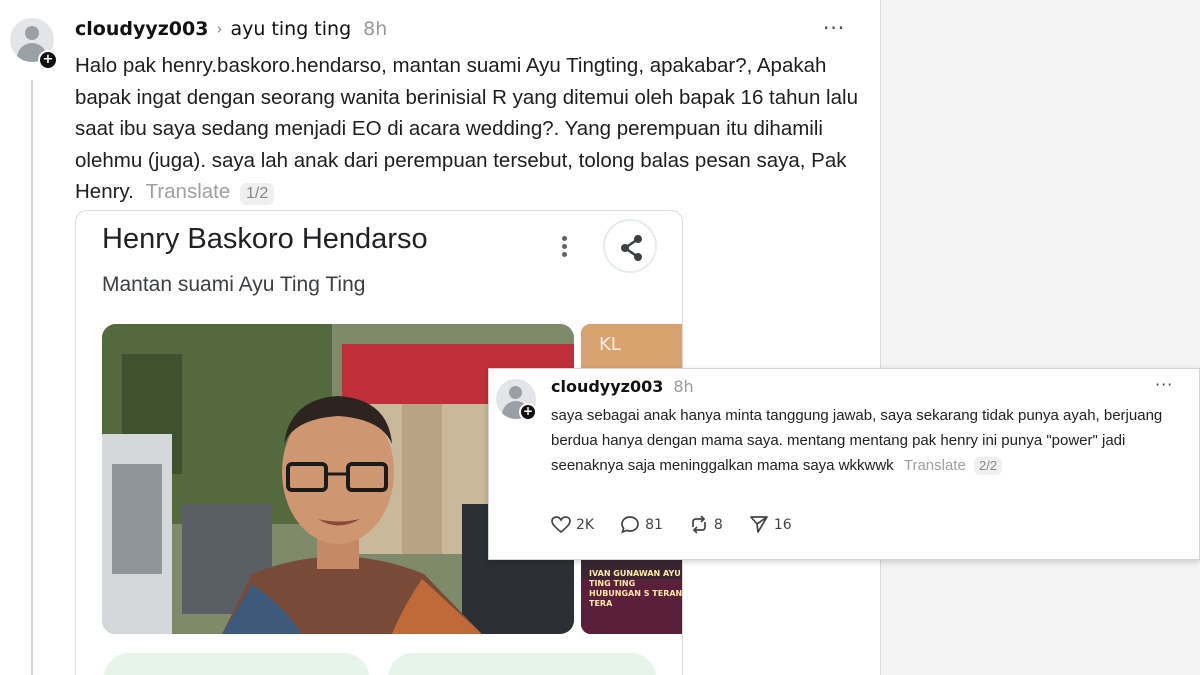 The width and height of the screenshot is (1200, 675). What do you see at coordinates (1164, 384) in the screenshot?
I see `reply-more-icon: ···` at bounding box center [1164, 384].